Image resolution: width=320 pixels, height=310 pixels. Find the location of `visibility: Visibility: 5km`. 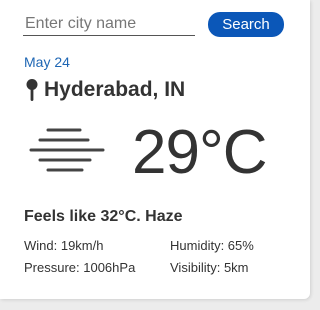

visibility: Visibility: 5km is located at coordinates (209, 267).